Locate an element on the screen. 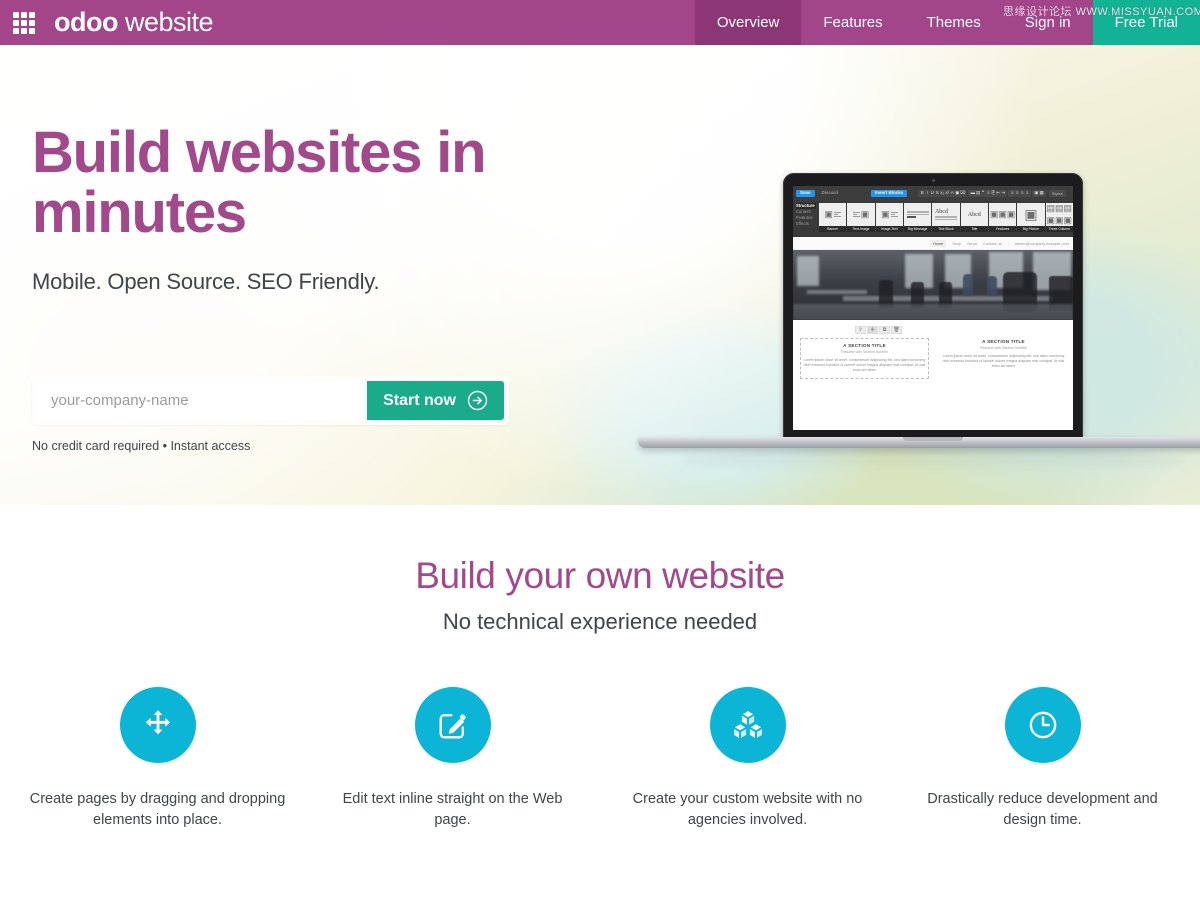 The image size is (1200, 900). nav-item-overview: Overview is located at coordinates (748, 22).